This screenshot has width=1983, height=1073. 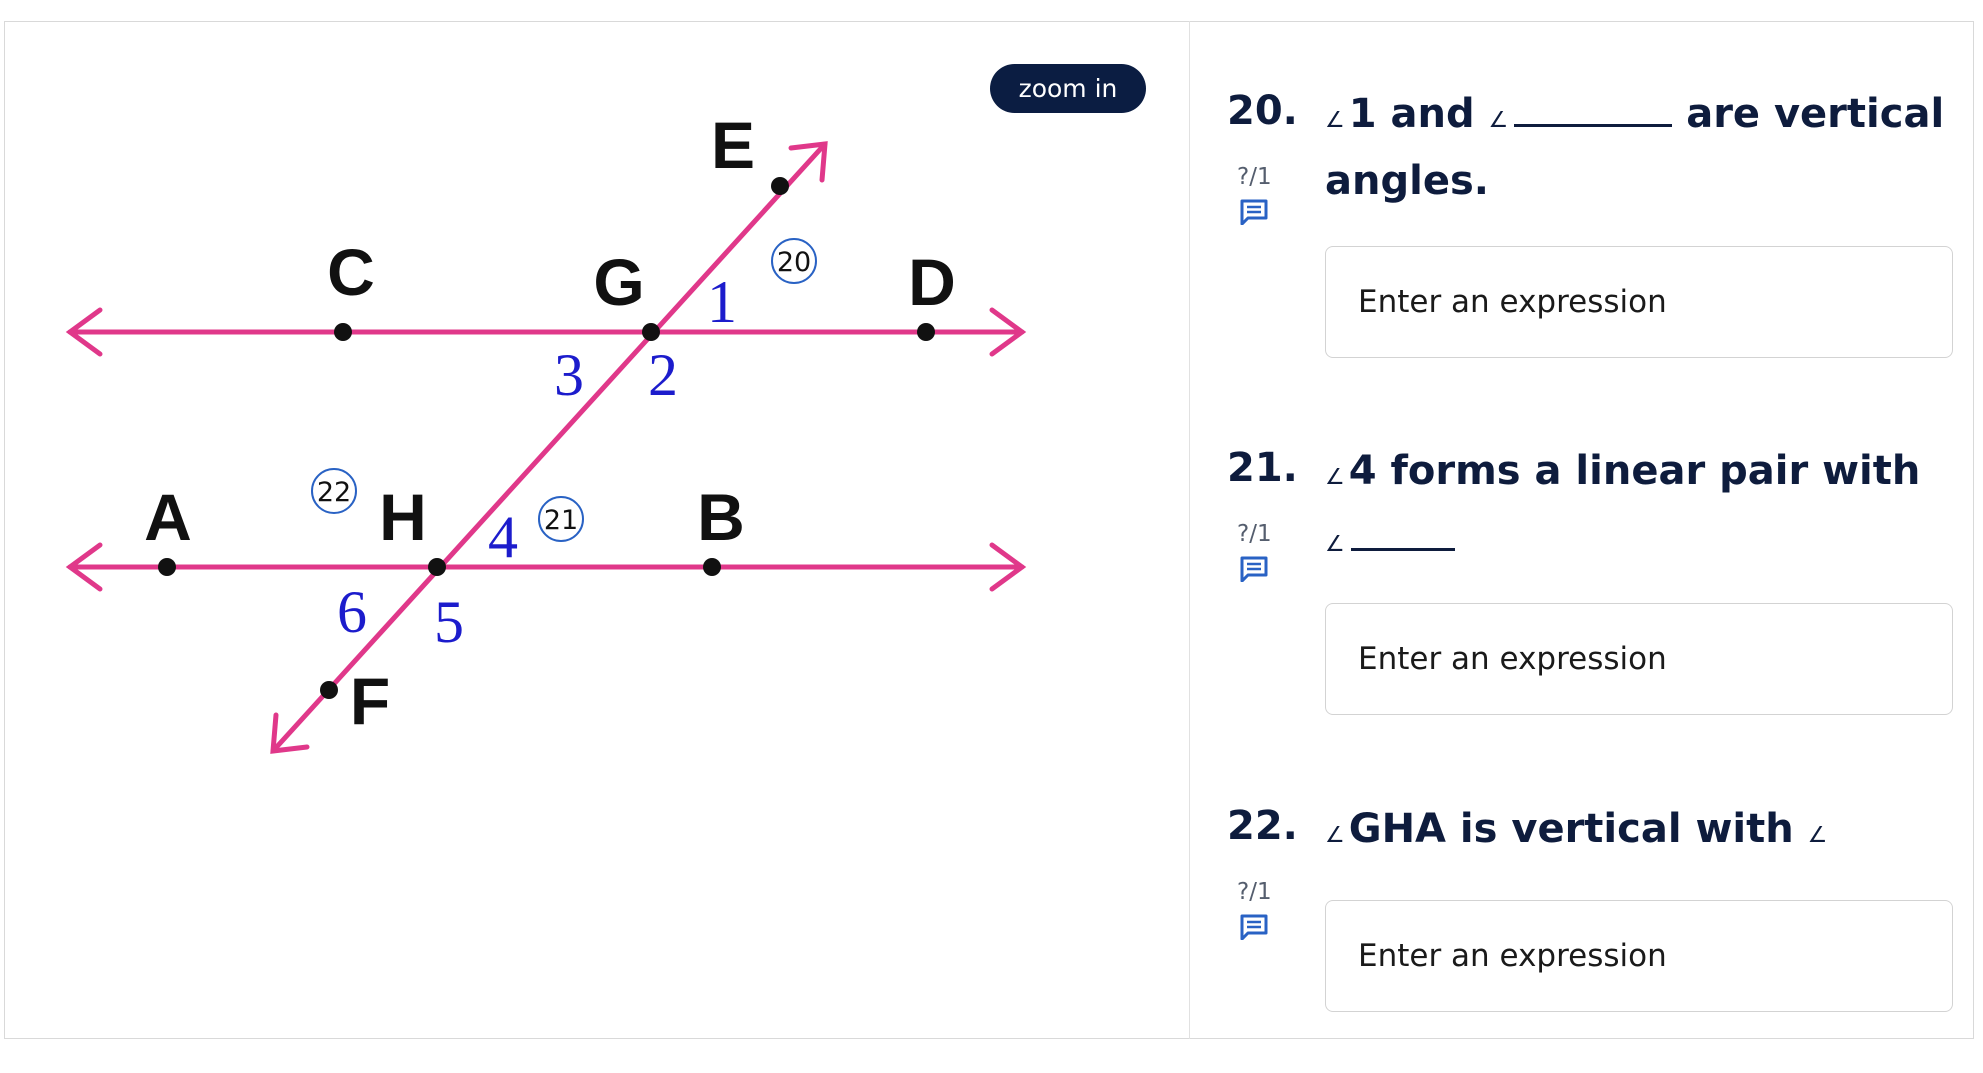 I want to click on question-21-prompt: ∠ 4 forms a linear pair with ∠, so click(x=1640, y=508).